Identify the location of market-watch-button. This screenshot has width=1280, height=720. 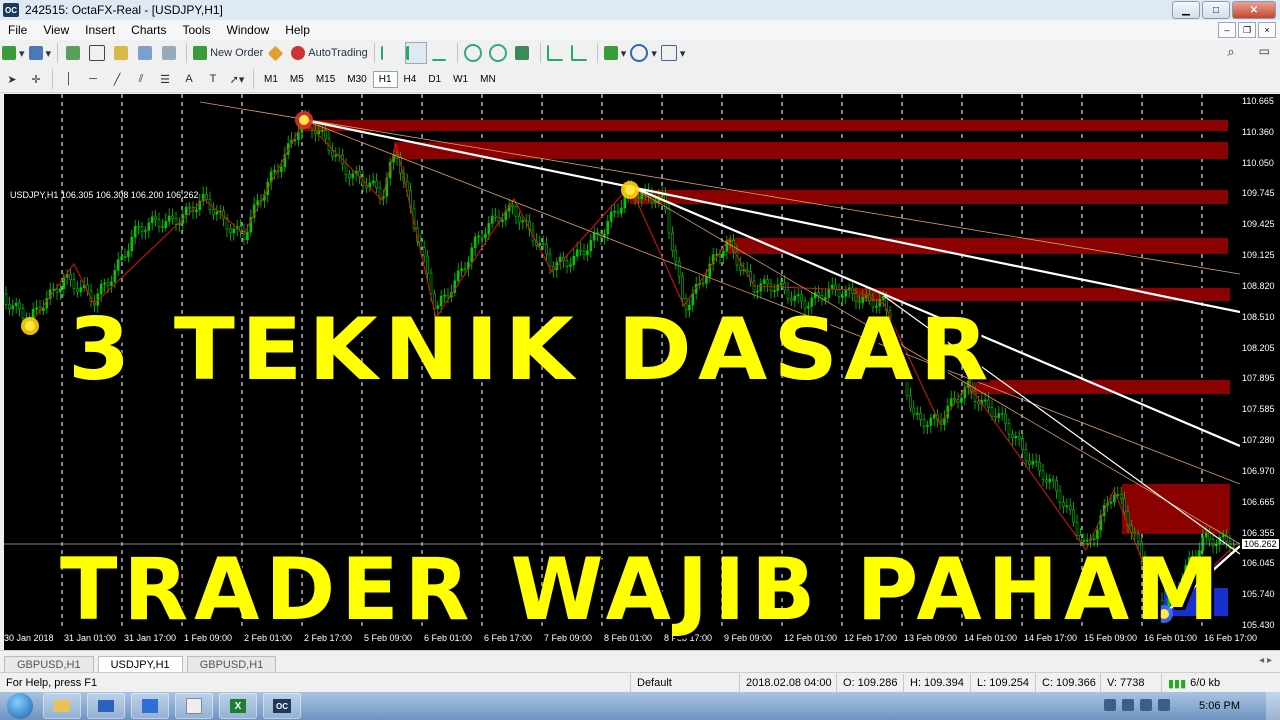
(74, 53).